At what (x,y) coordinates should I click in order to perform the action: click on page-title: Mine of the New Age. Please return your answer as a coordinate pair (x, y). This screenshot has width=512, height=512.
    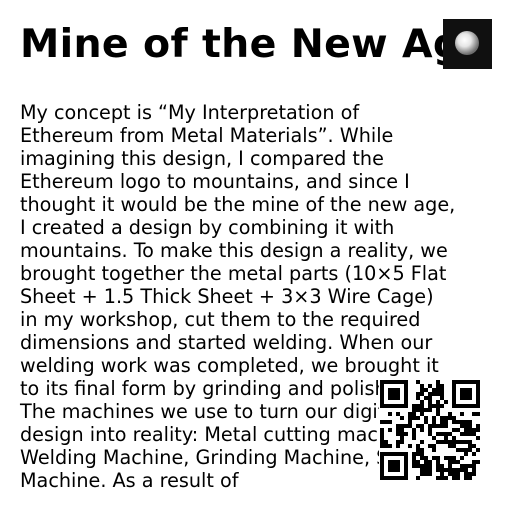
    Looking at the image, I should click on (254, 44).